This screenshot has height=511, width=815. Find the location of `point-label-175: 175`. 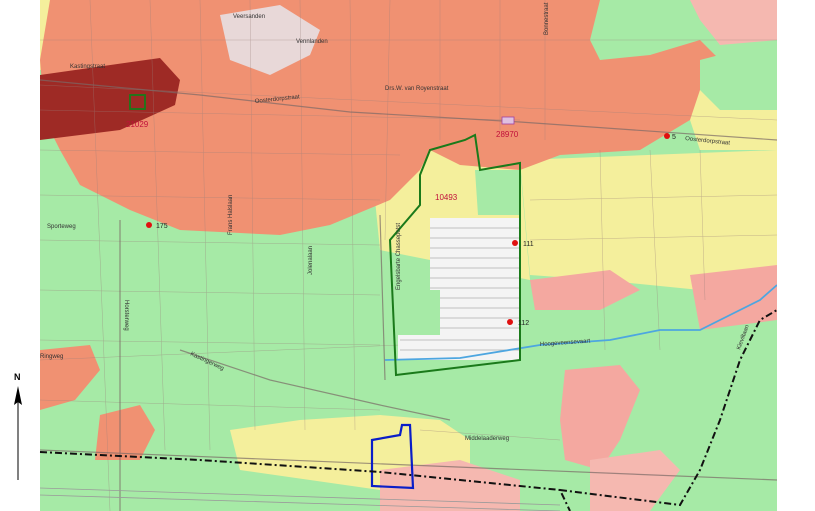

point-label-175: 175 is located at coordinates (162, 226).